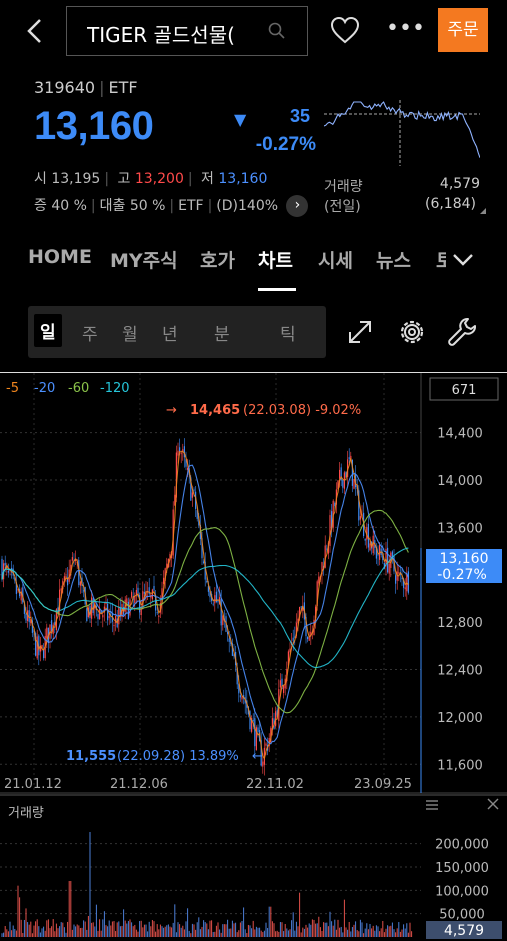  I want to click on period-month: 월, so click(130, 332).